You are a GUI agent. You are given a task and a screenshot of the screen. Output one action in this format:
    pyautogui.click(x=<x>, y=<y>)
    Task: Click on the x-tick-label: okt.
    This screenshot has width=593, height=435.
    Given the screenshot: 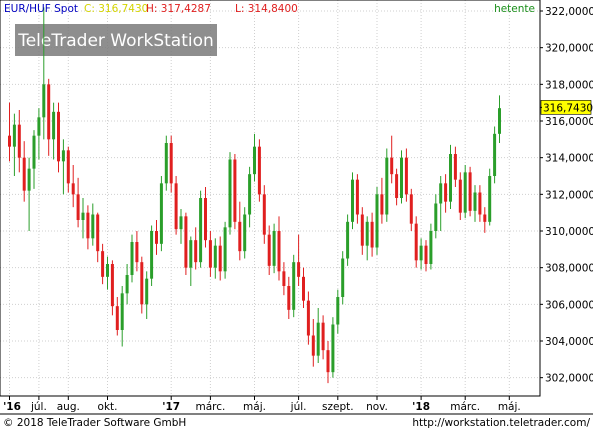 What is the action you would take?
    pyautogui.click(x=108, y=407)
    